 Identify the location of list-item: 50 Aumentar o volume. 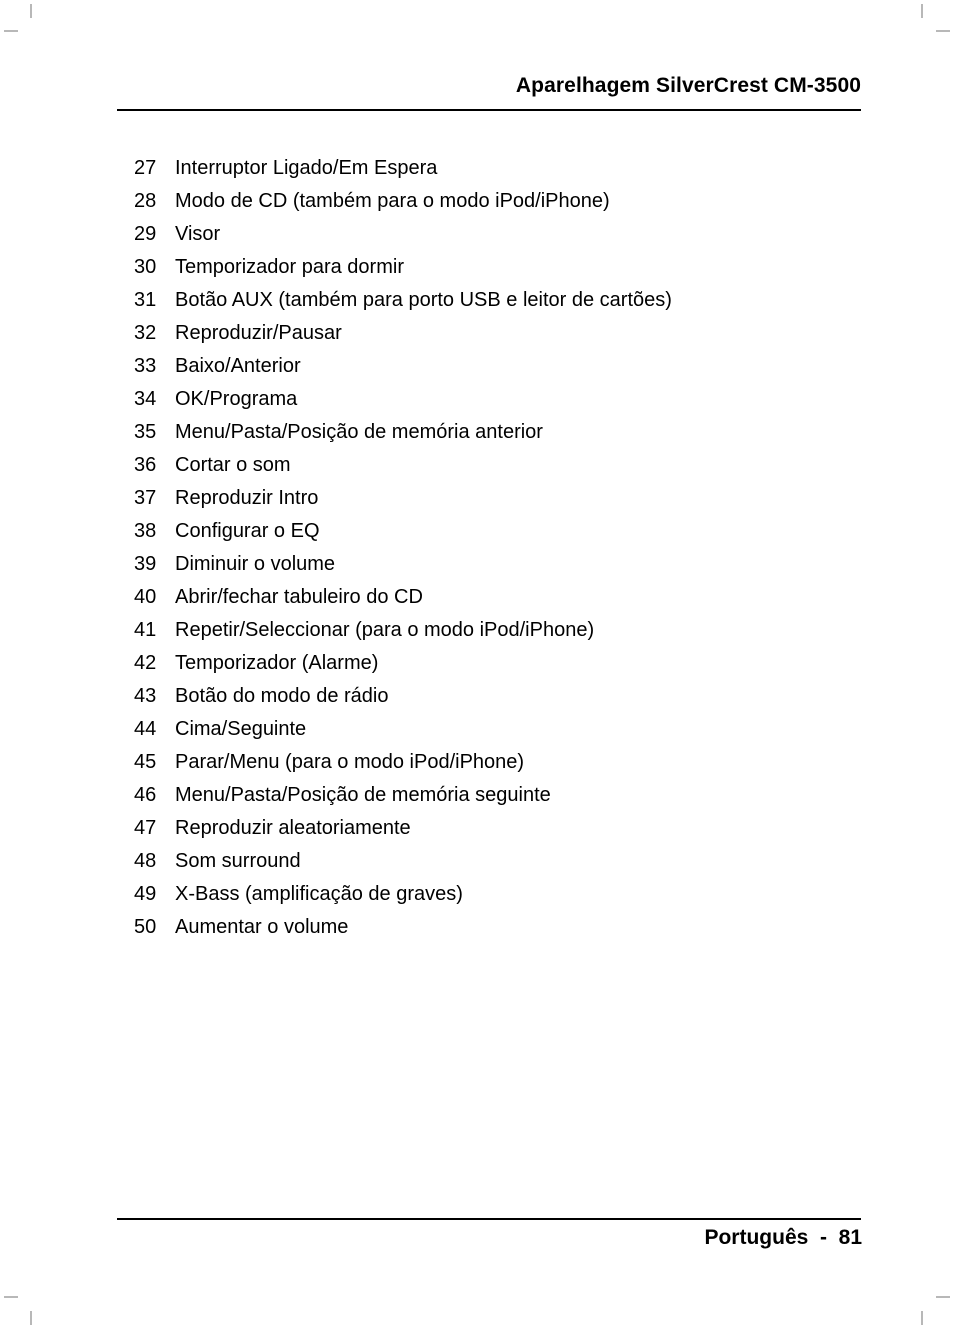
(497, 927).